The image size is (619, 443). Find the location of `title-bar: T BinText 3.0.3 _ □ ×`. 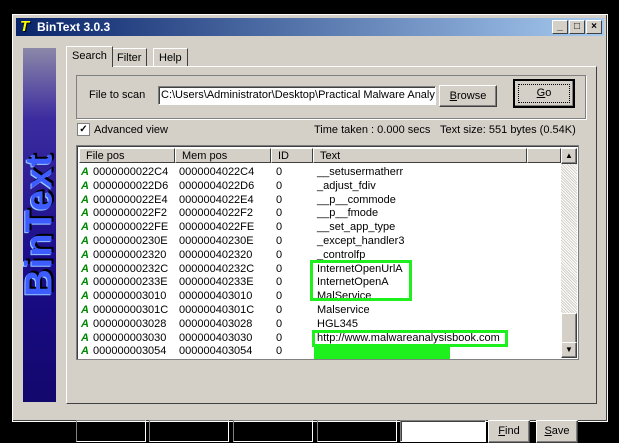

title-bar: T BinText 3.0.3 _ □ × is located at coordinates (310, 27).